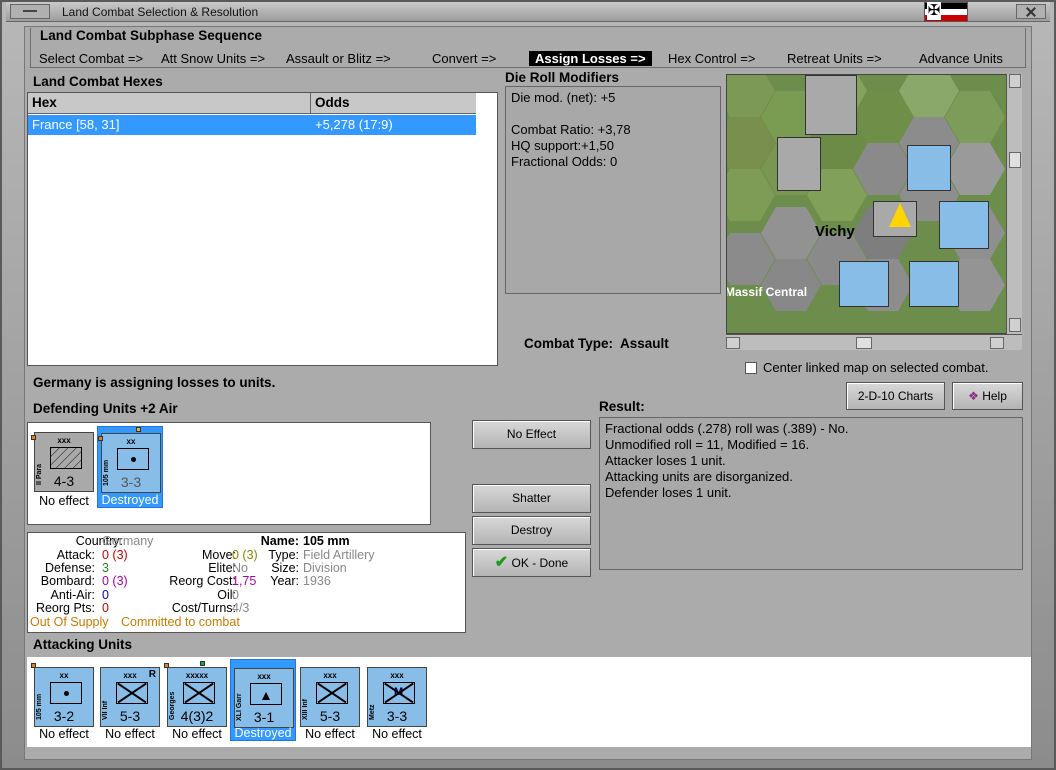 The height and width of the screenshot is (770, 1056). Describe the element at coordinates (668, 492) in the screenshot. I see `result-line: Defender loses 1 unit.` at that location.